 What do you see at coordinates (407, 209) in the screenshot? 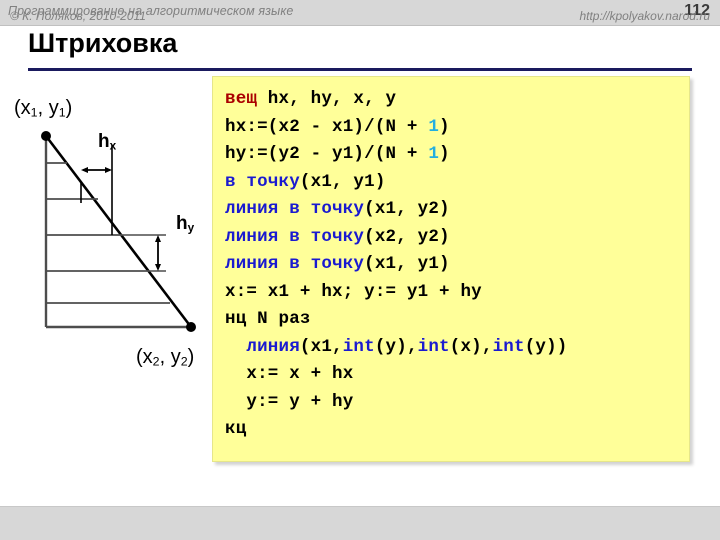
I see `code-token: (x1, y2)` at bounding box center [407, 209].